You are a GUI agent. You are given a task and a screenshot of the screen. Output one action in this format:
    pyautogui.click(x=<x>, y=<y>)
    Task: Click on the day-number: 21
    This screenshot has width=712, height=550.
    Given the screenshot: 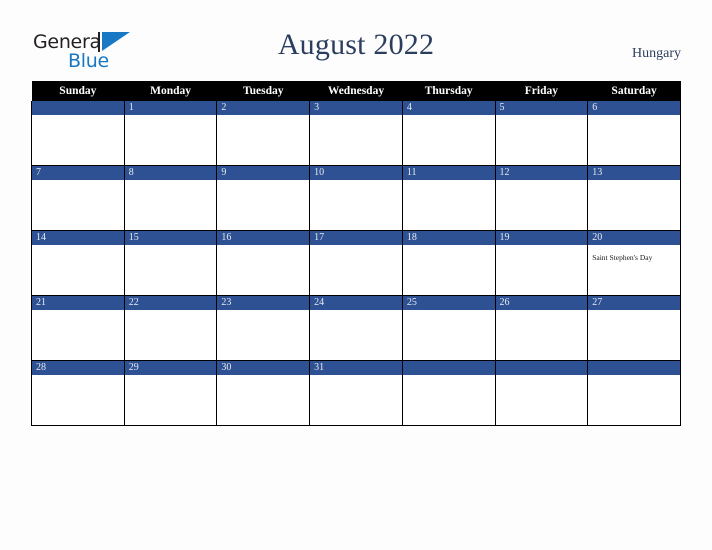 What is the action you would take?
    pyautogui.click(x=78, y=303)
    